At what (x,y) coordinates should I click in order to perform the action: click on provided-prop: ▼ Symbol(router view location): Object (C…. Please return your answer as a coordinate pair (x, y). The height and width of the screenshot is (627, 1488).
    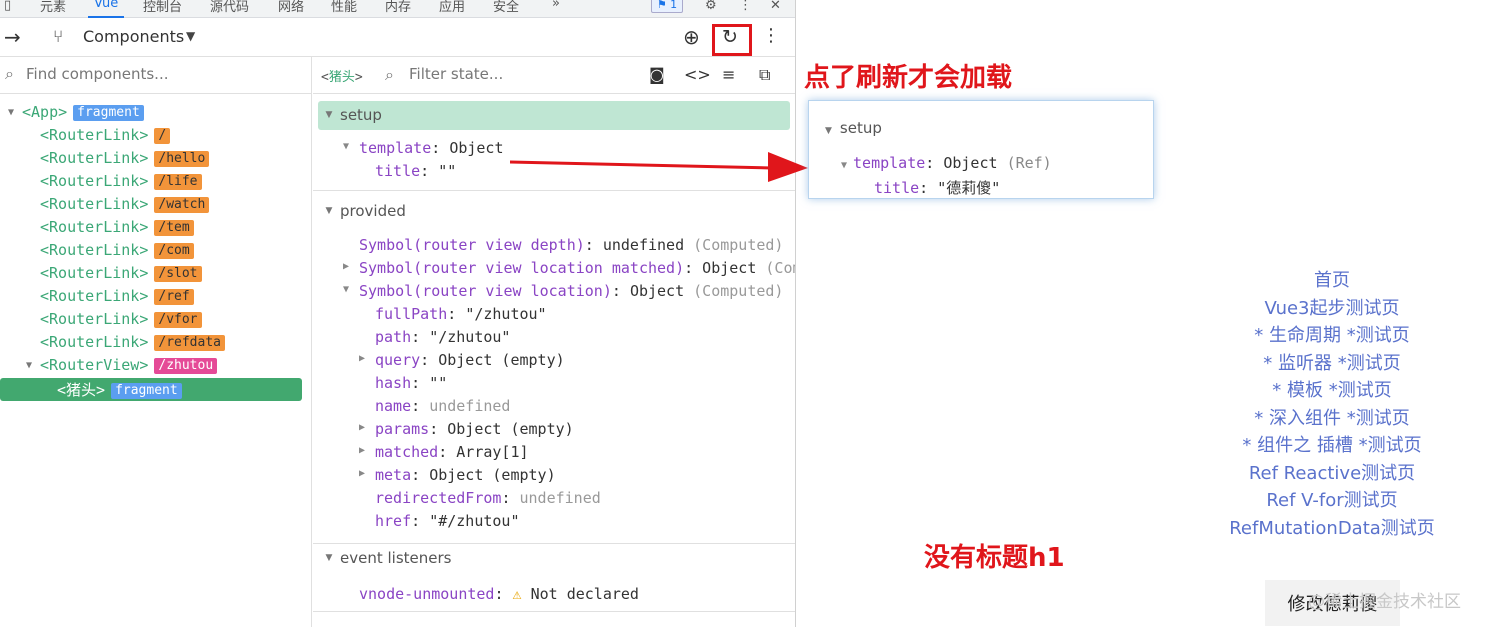
    Looking at the image, I should click on (563, 291).